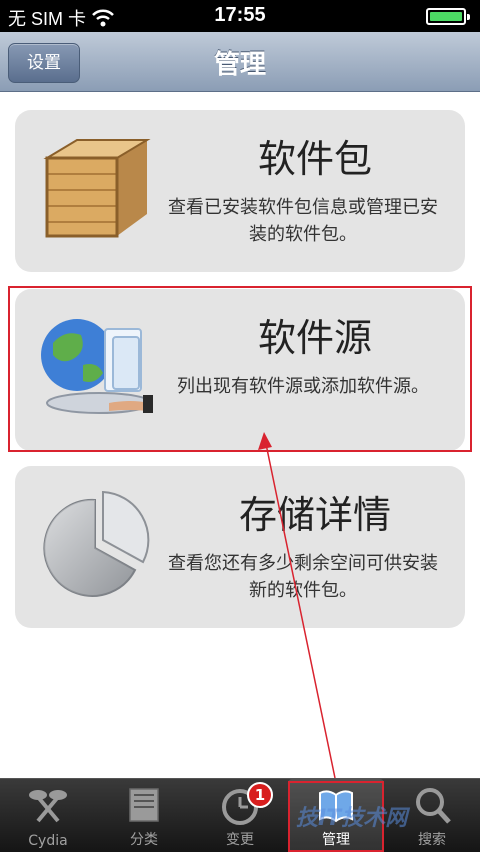 Image resolution: width=480 pixels, height=852 pixels. I want to click on package-box-icon, so click(97, 188).